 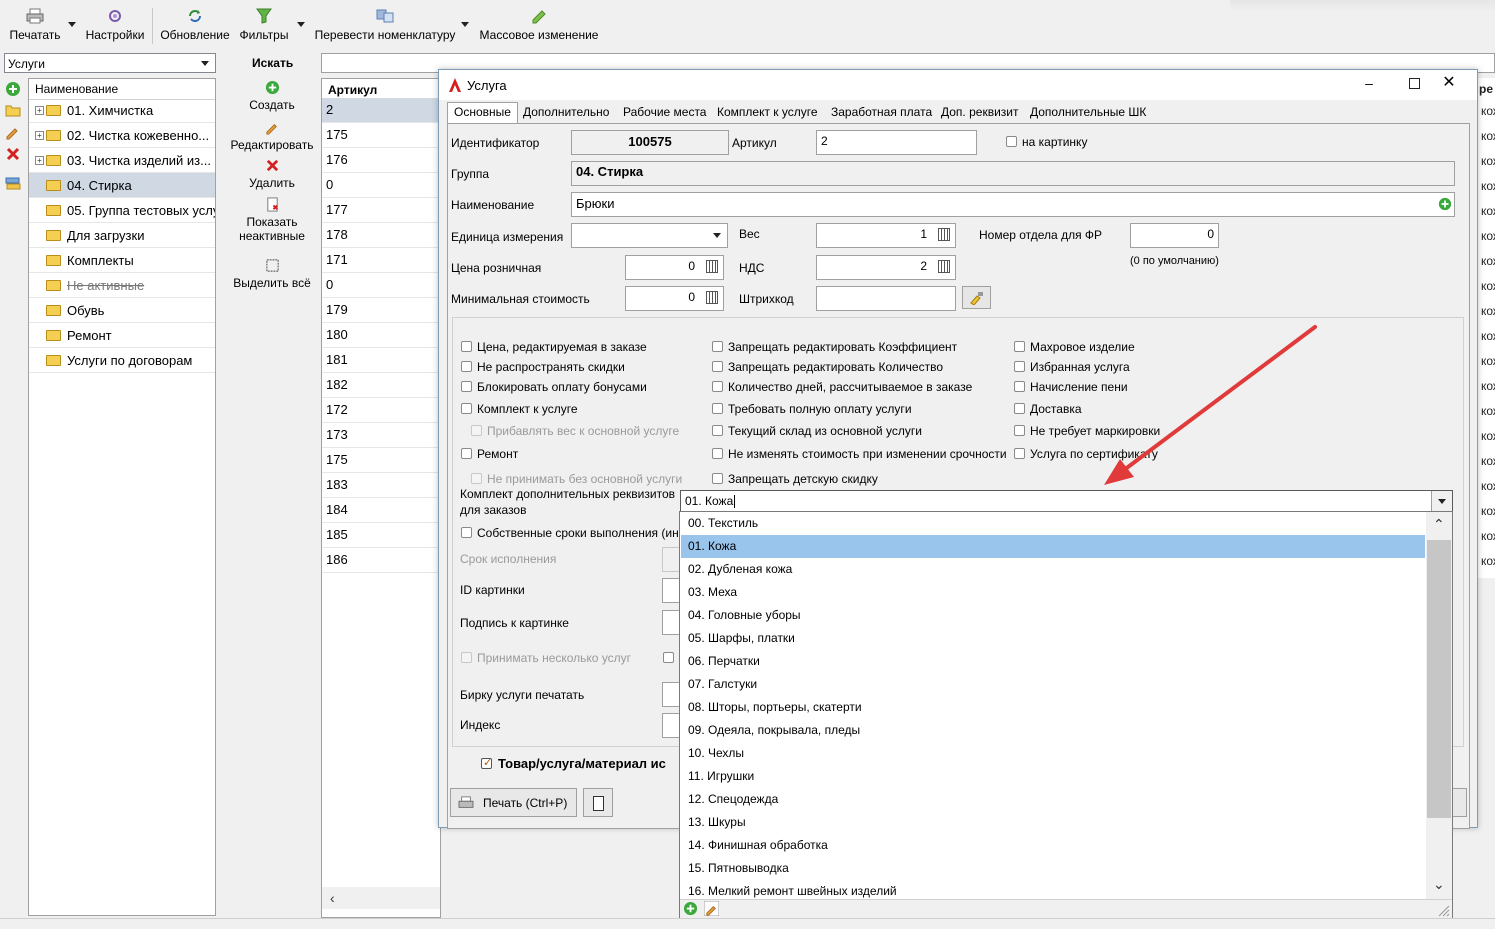 I want to click on unit-select, so click(x=649, y=235).